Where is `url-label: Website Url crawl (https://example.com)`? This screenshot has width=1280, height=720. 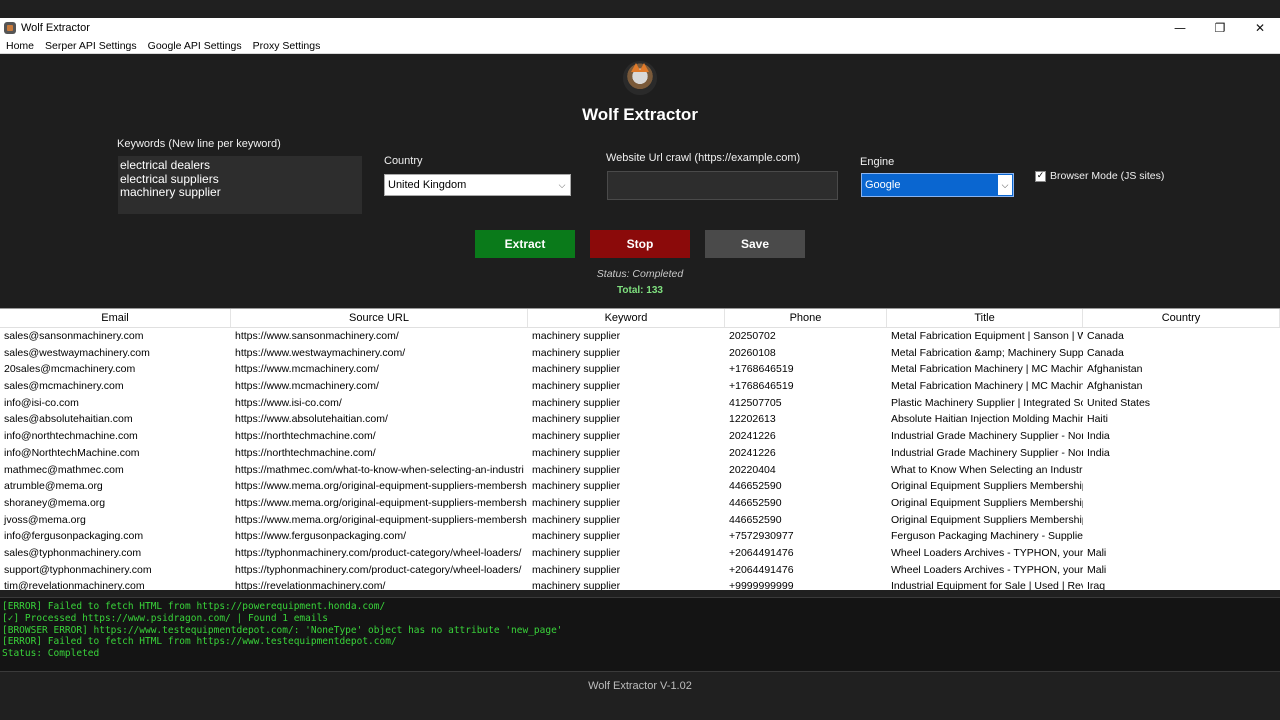
url-label: Website Url crawl (https://example.com) is located at coordinates (703, 158).